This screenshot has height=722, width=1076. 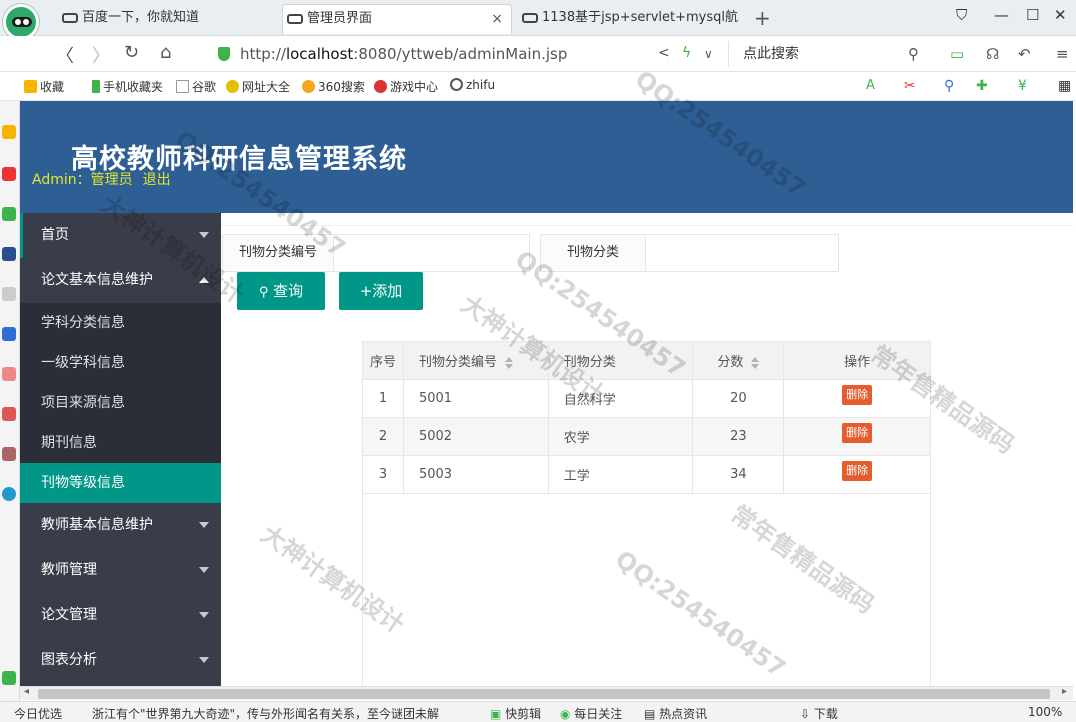 What do you see at coordinates (982, 86) in the screenshot?
I see `gamepad-icon: ✚` at bounding box center [982, 86].